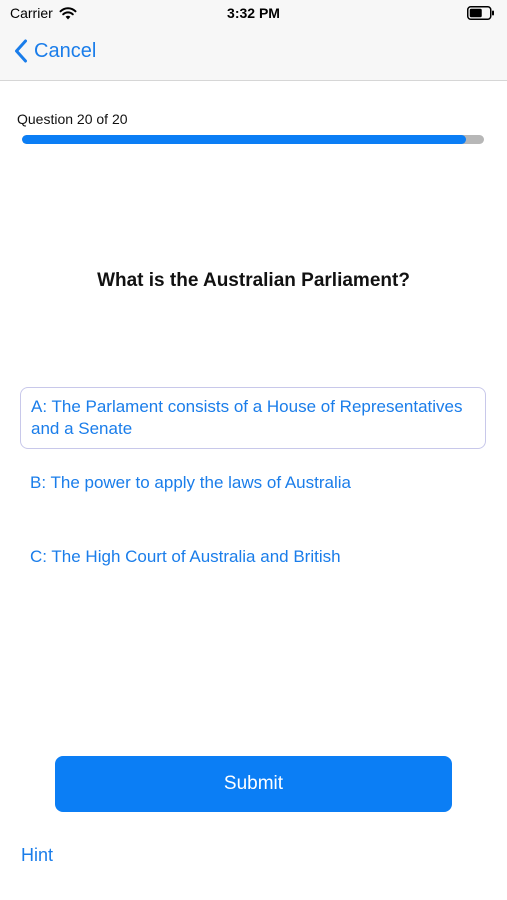 The width and height of the screenshot is (507, 900). What do you see at coordinates (244, 139) in the screenshot?
I see `progress-bar-fill` at bounding box center [244, 139].